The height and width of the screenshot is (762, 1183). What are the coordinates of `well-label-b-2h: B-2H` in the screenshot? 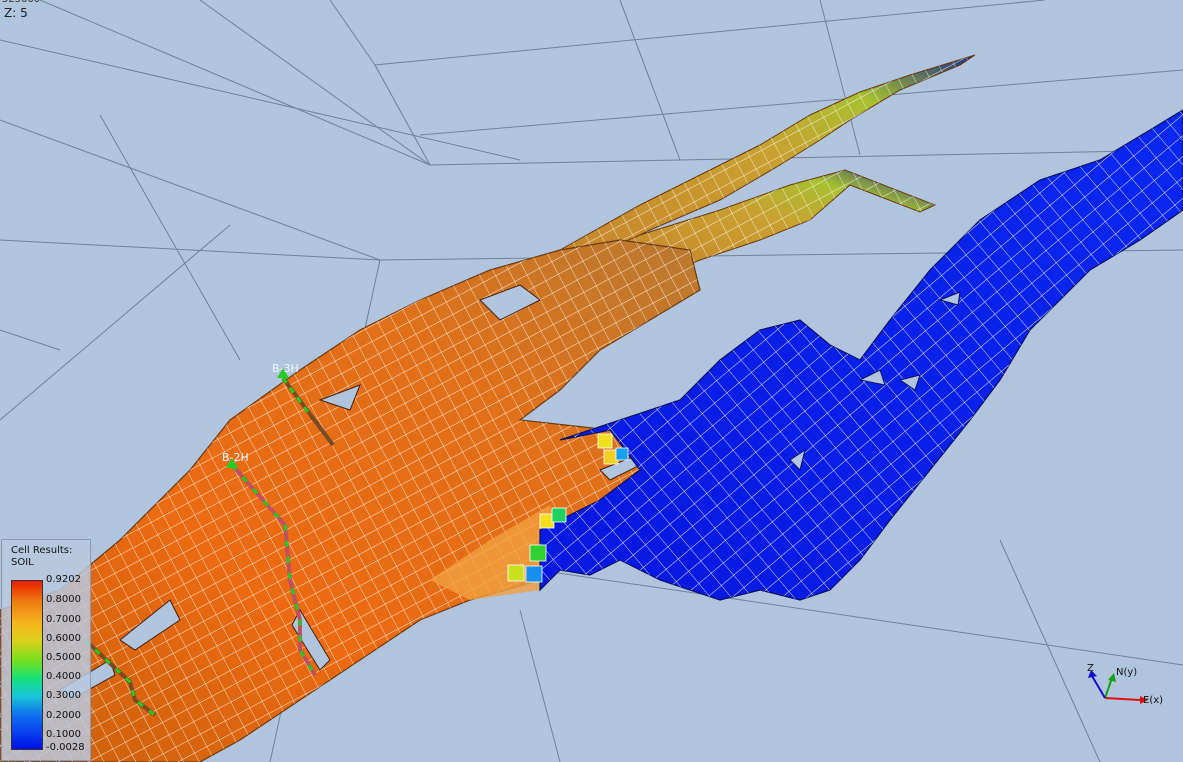 It's located at (235, 457).